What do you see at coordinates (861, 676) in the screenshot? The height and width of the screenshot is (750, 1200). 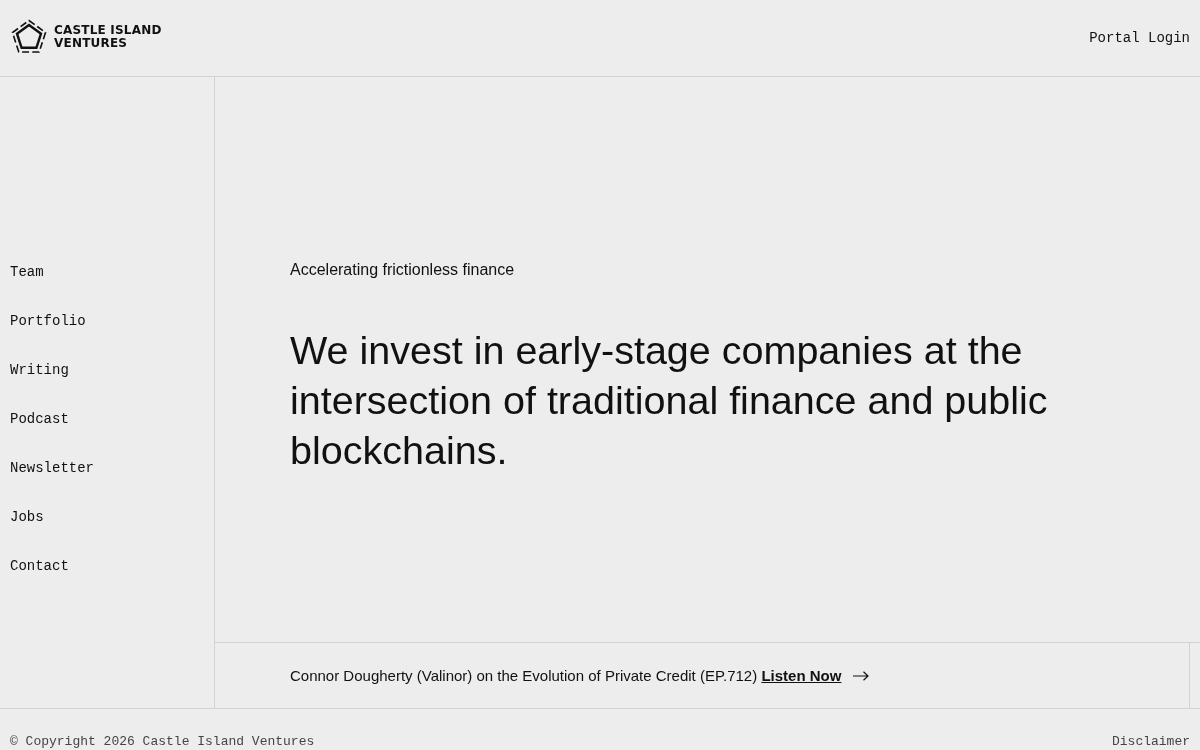 I see `right-arrow-icon` at bounding box center [861, 676].